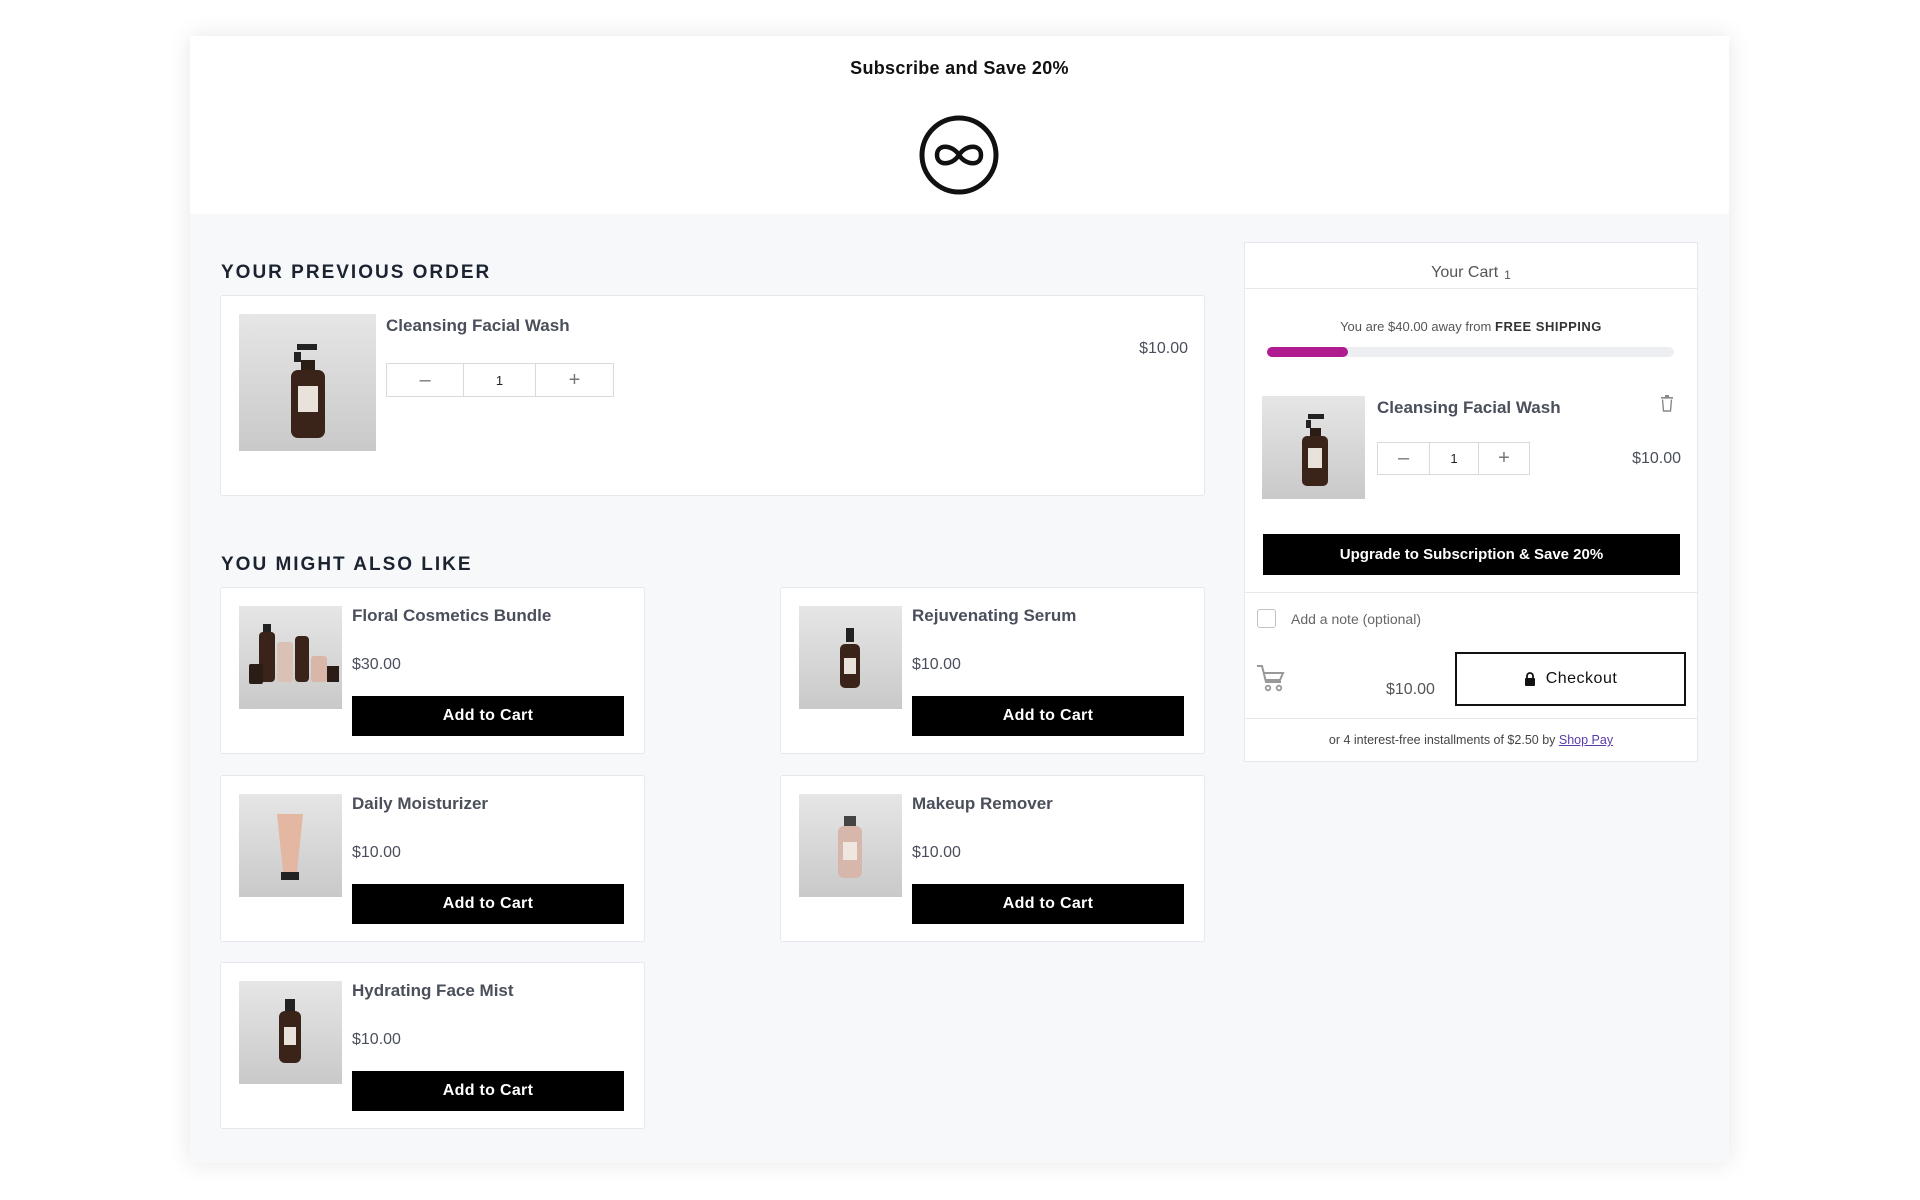 The image size is (1920, 1200). I want to click on note-checkbox, so click(1266, 618).